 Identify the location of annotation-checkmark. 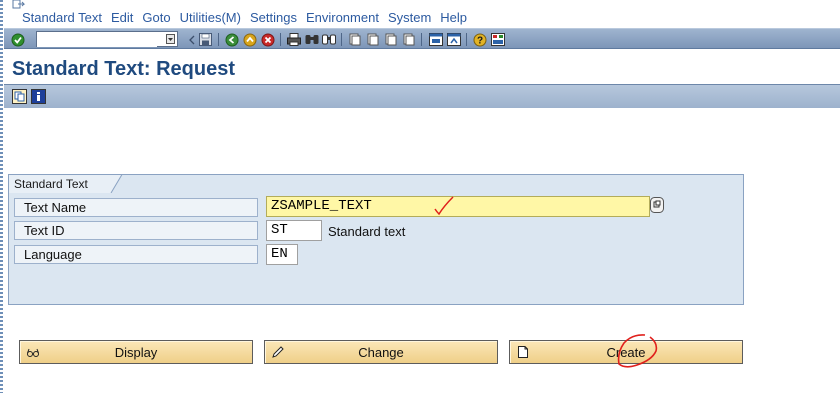
(444, 206).